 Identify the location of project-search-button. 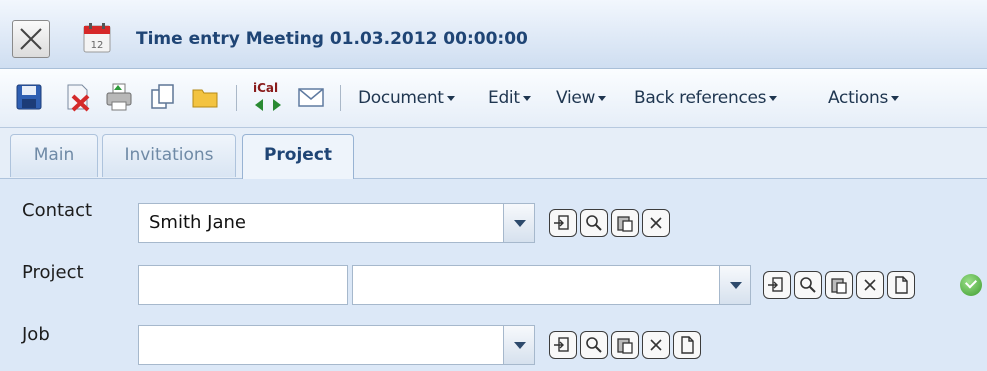
(808, 285).